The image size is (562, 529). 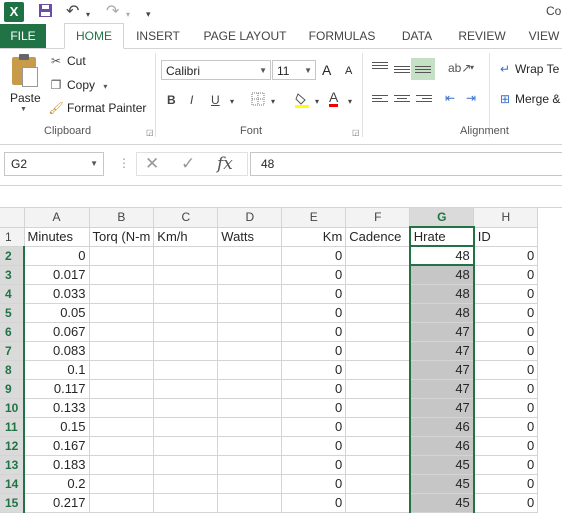 What do you see at coordinates (459, 68) in the screenshot?
I see `orientation-button: ab↗` at bounding box center [459, 68].